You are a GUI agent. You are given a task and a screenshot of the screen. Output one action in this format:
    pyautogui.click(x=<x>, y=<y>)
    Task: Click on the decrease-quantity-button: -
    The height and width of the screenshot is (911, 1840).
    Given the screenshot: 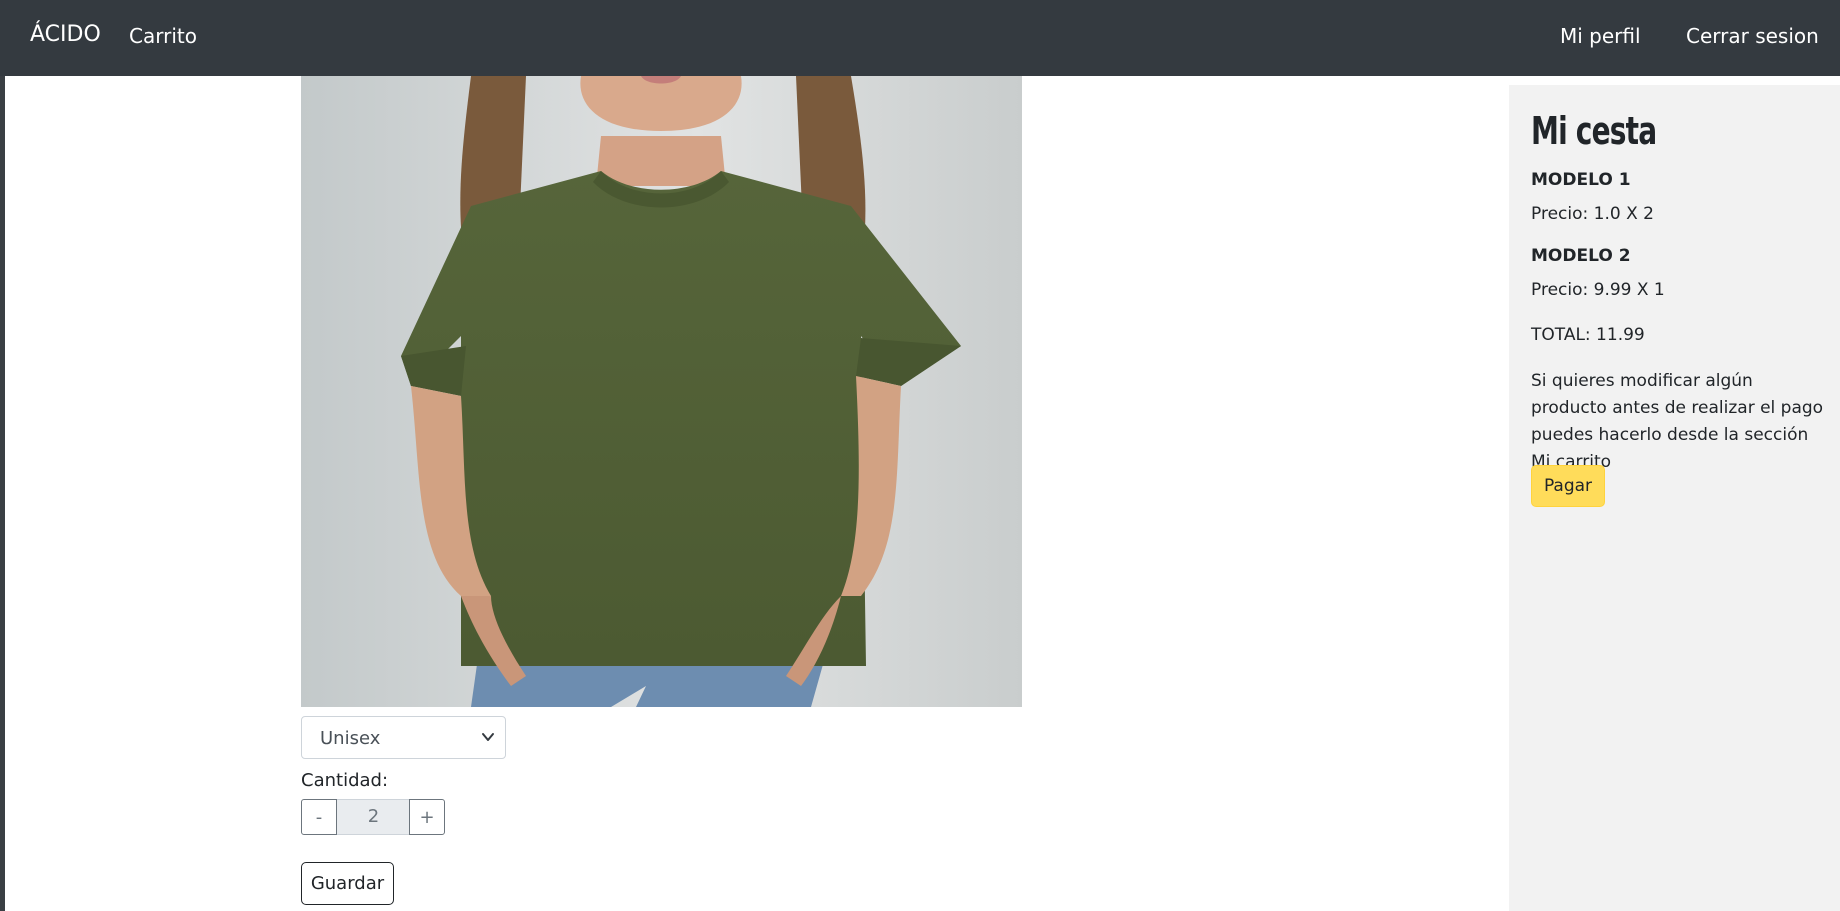 What is the action you would take?
    pyautogui.click(x=319, y=817)
    